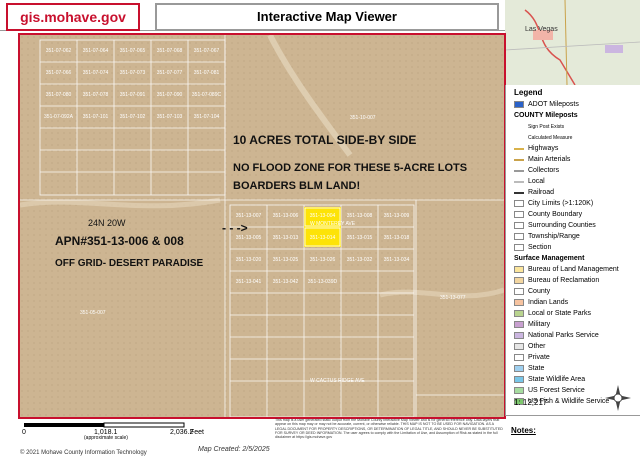 The width and height of the screenshot is (640, 460). I want to click on parcel-label-351-13-077: 351-13-077, so click(453, 298).